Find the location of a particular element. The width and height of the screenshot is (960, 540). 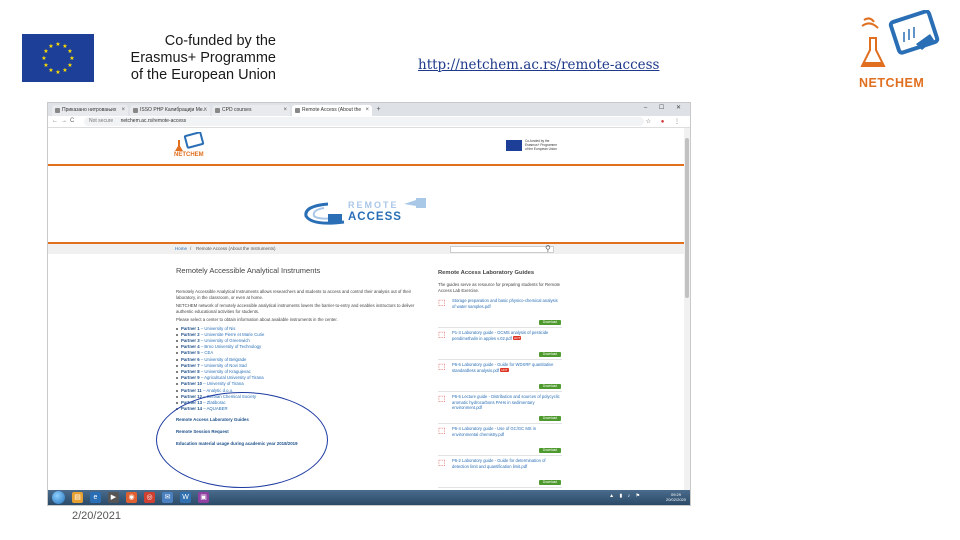

browser-tab-4-active: Remote Access (About the Instr... × is located at coordinates (332, 114).